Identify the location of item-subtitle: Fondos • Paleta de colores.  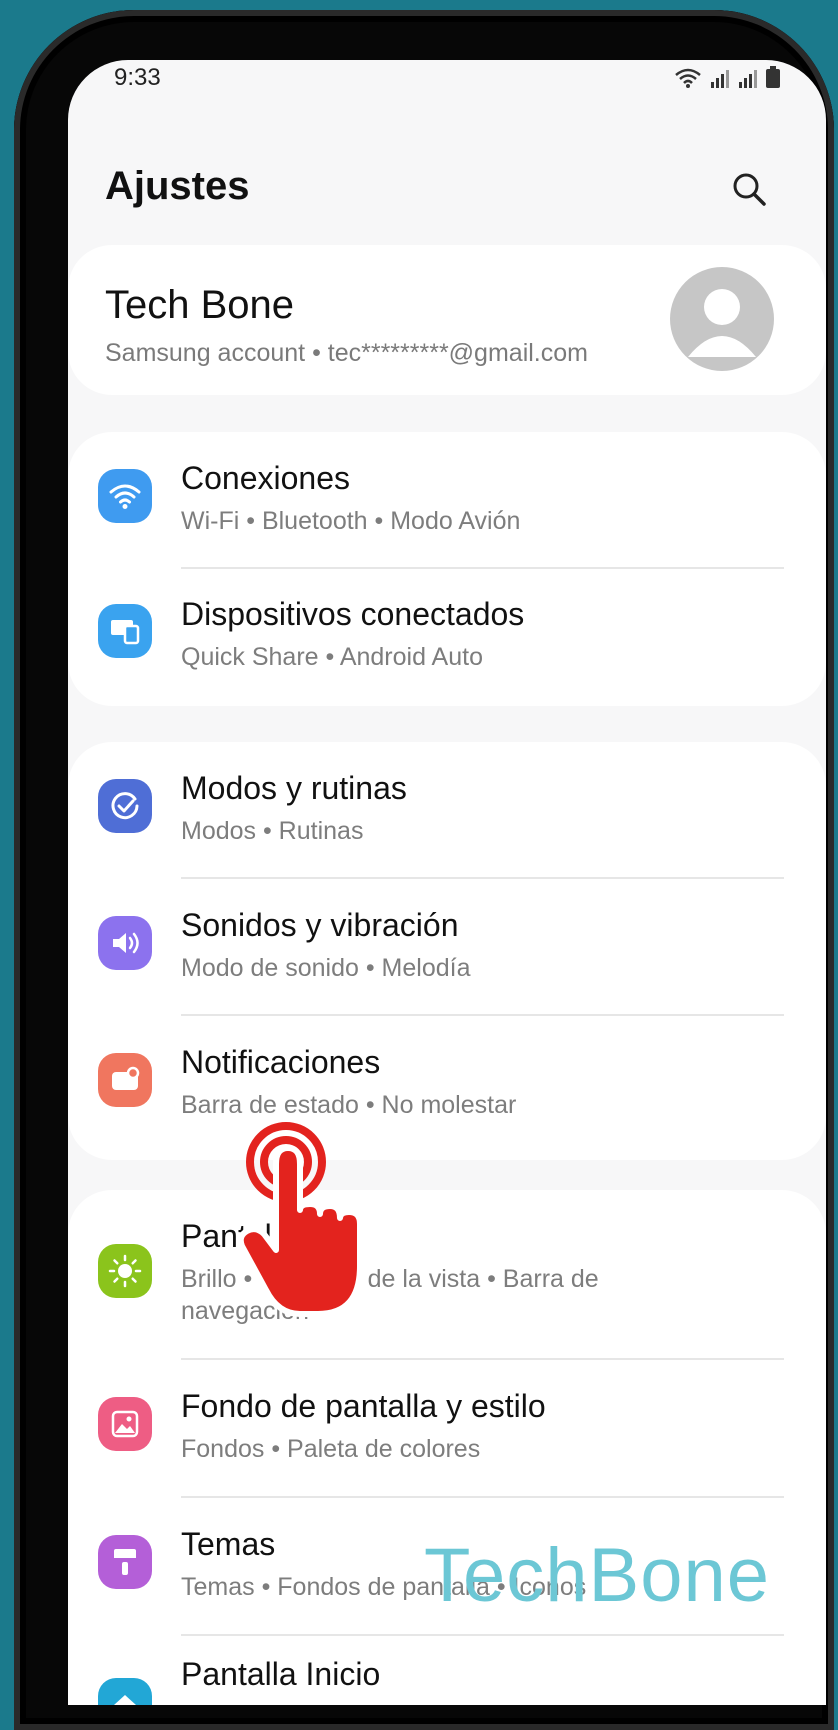
(331, 1449).